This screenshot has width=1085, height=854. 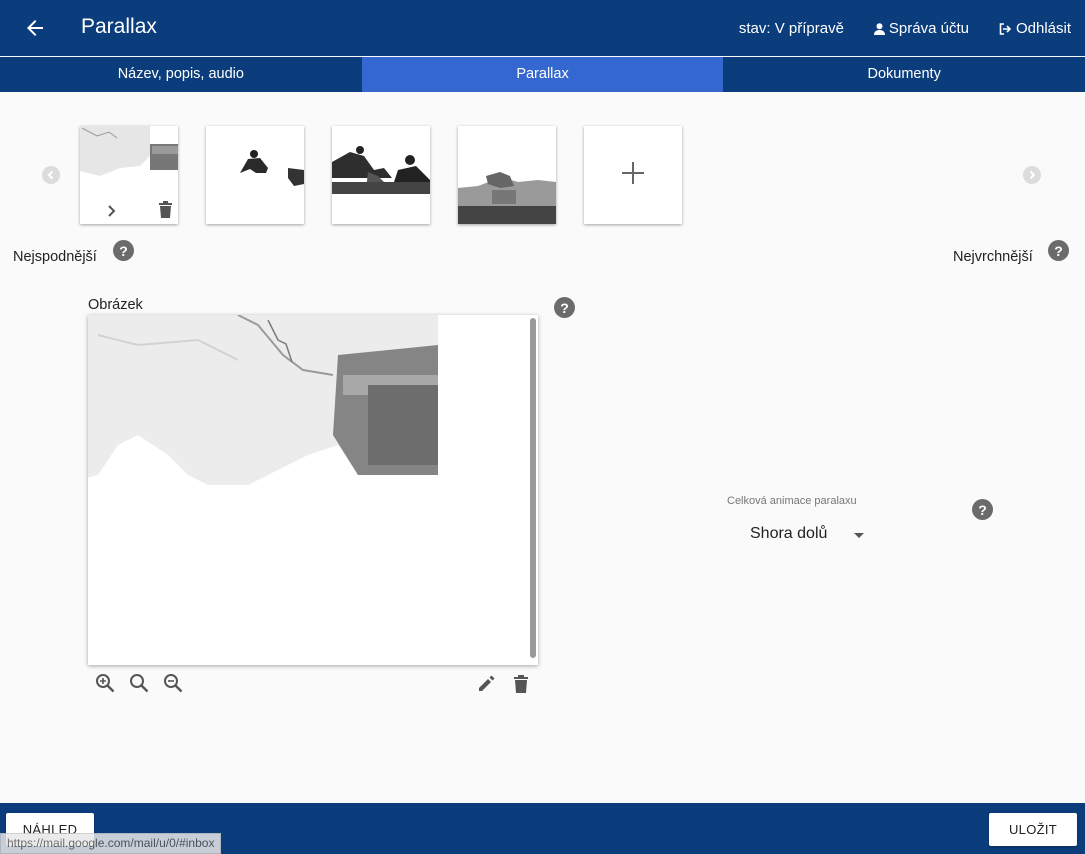 What do you see at coordinates (1005, 28) in the screenshot?
I see `sign-out-icon` at bounding box center [1005, 28].